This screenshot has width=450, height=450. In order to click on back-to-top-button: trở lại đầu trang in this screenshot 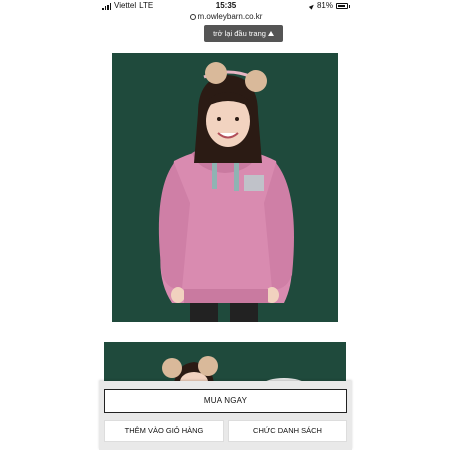, I will do `click(243, 33)`.